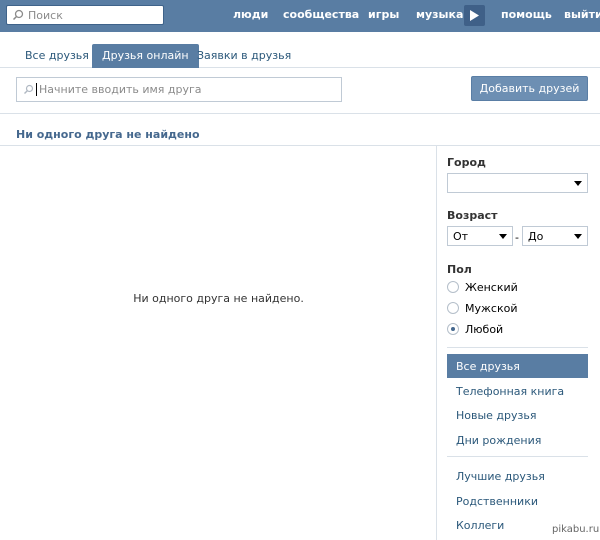 The height and width of the screenshot is (540, 600). I want to click on nav-help-link: помощь, so click(526, 14).